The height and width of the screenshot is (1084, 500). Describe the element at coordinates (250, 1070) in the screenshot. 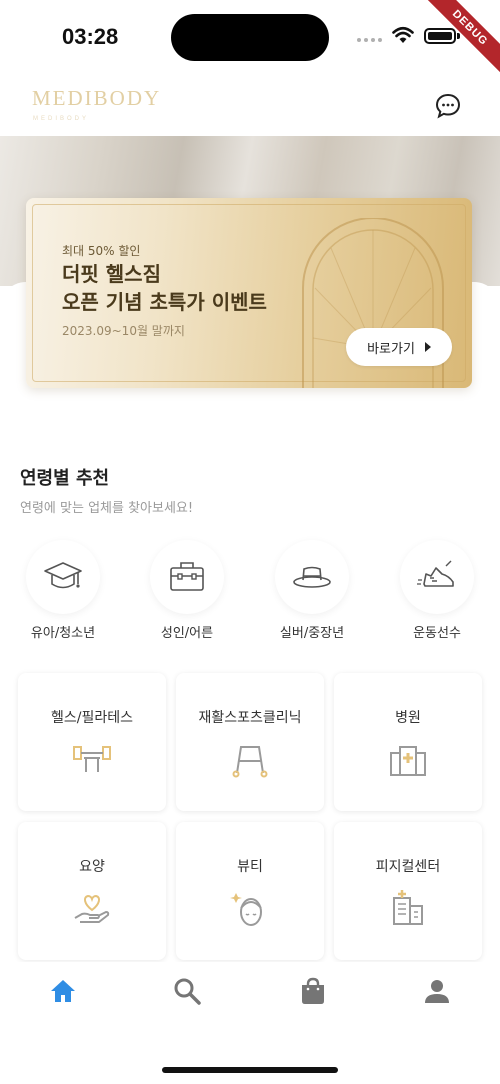

I see `home-indicator` at that location.